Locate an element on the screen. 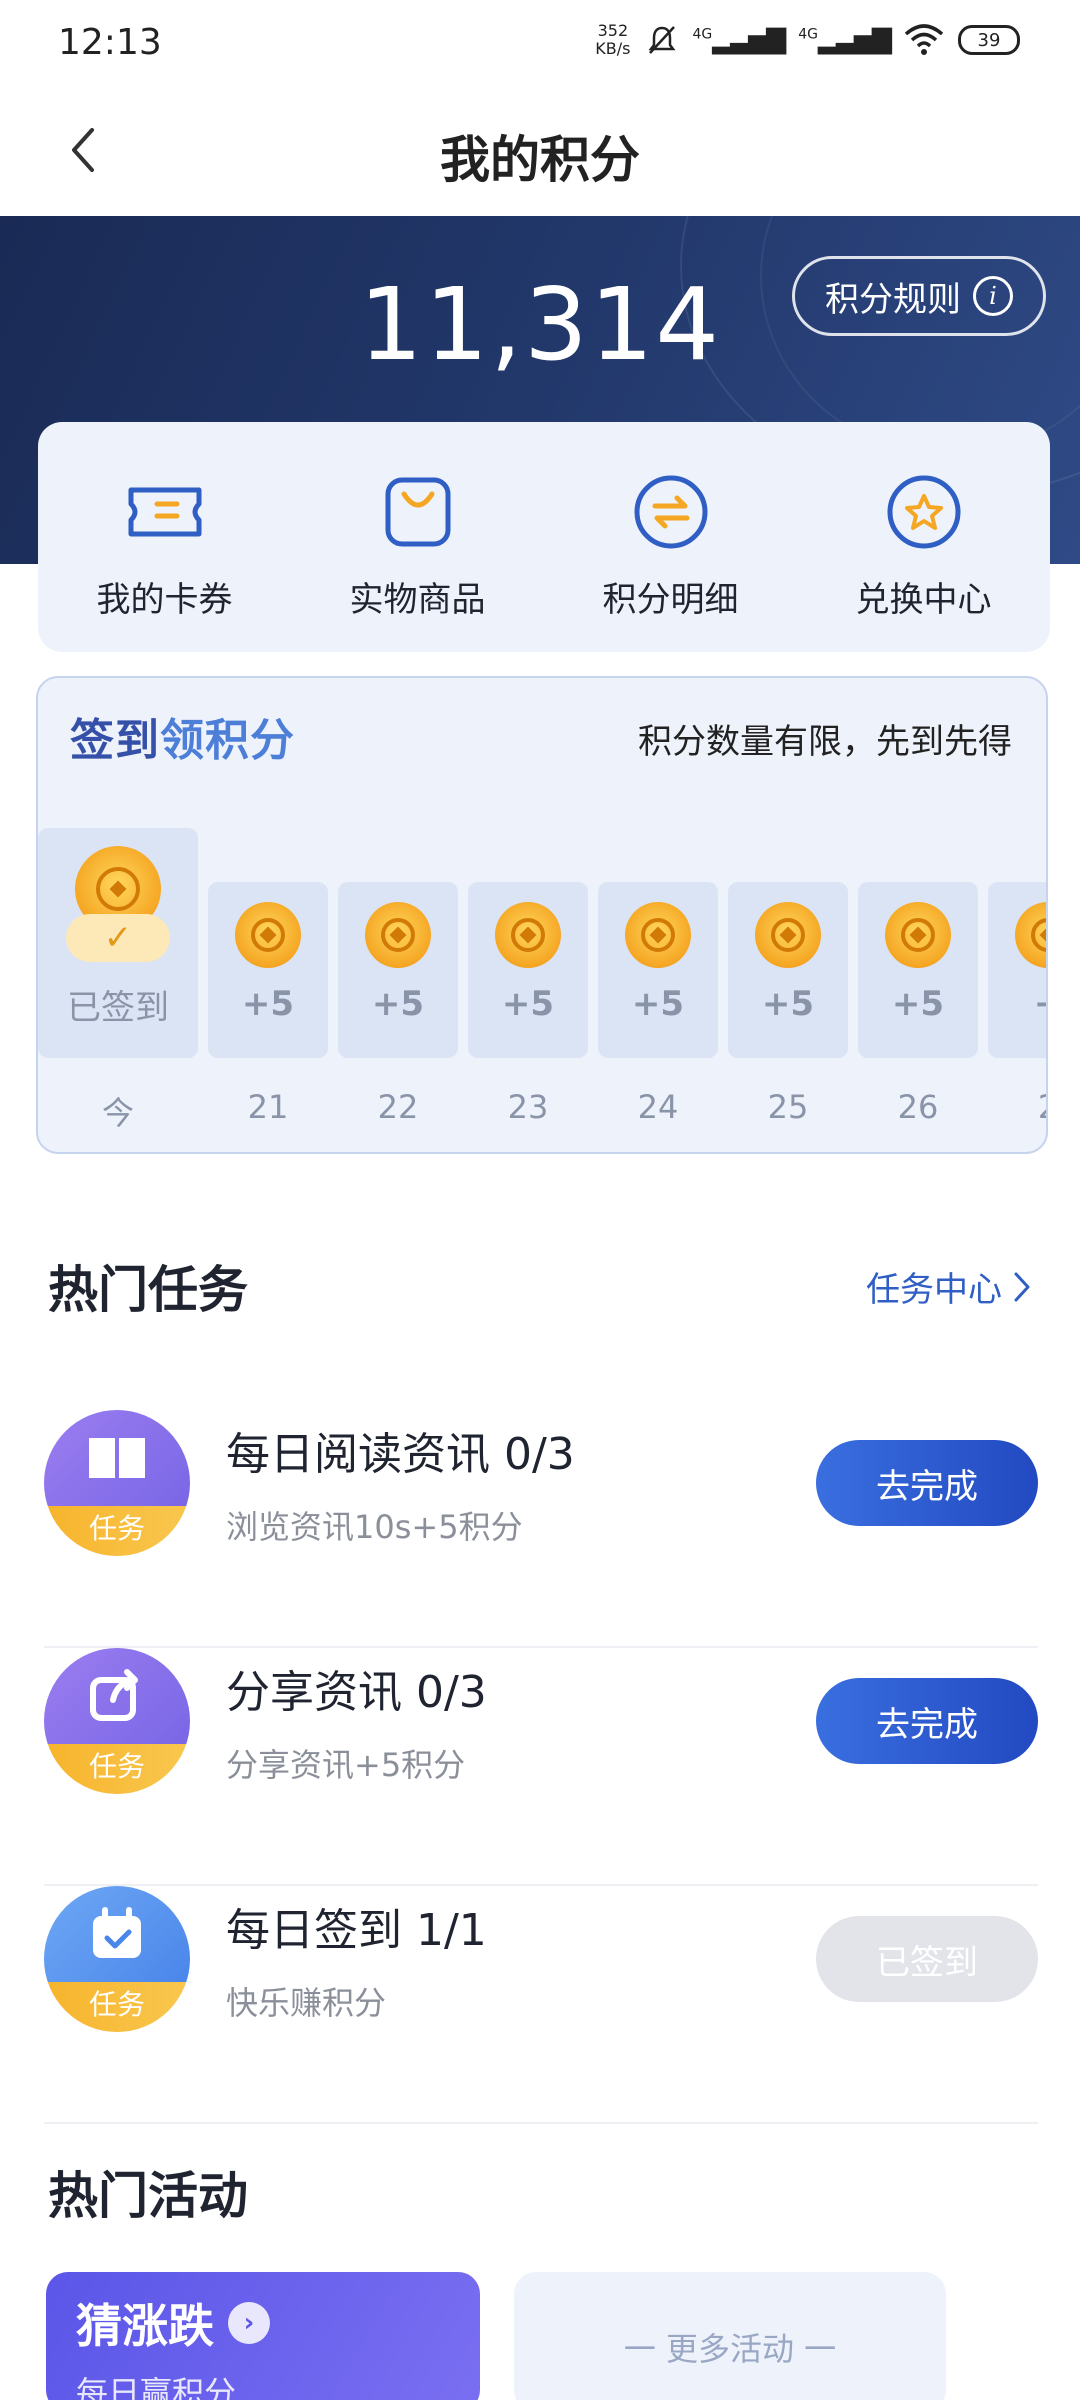 This screenshot has width=1080, height=2400. share-icon is located at coordinates (114, 1695).